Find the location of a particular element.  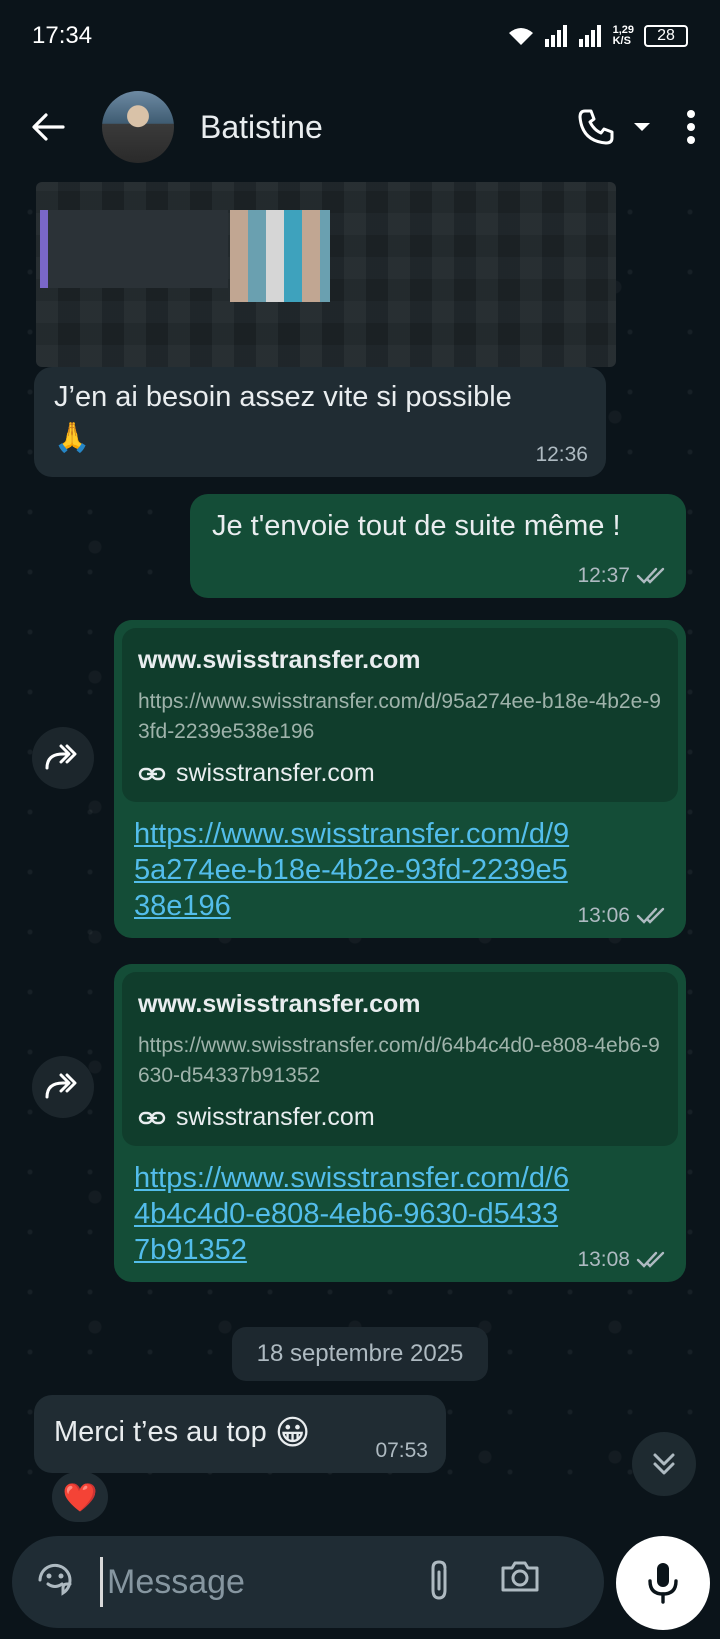

more-options-button is located at coordinates (691, 127).